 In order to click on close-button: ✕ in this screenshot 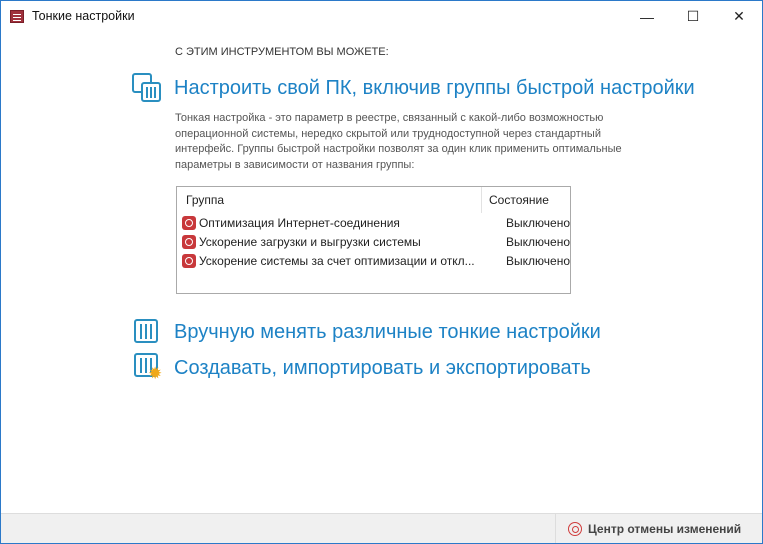, I will do `click(739, 16)`.